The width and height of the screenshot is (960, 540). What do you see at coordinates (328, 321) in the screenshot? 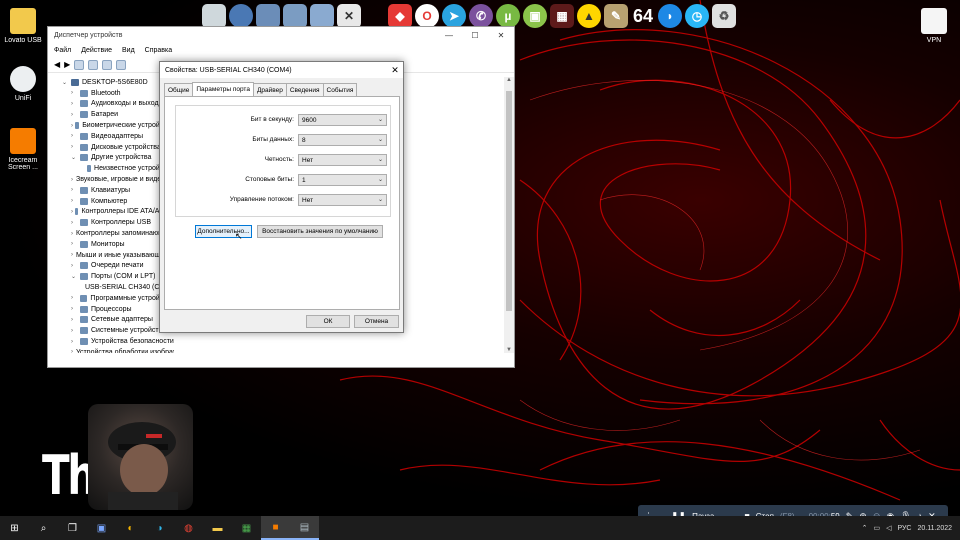
I see `ok-button: ОК` at bounding box center [328, 321].